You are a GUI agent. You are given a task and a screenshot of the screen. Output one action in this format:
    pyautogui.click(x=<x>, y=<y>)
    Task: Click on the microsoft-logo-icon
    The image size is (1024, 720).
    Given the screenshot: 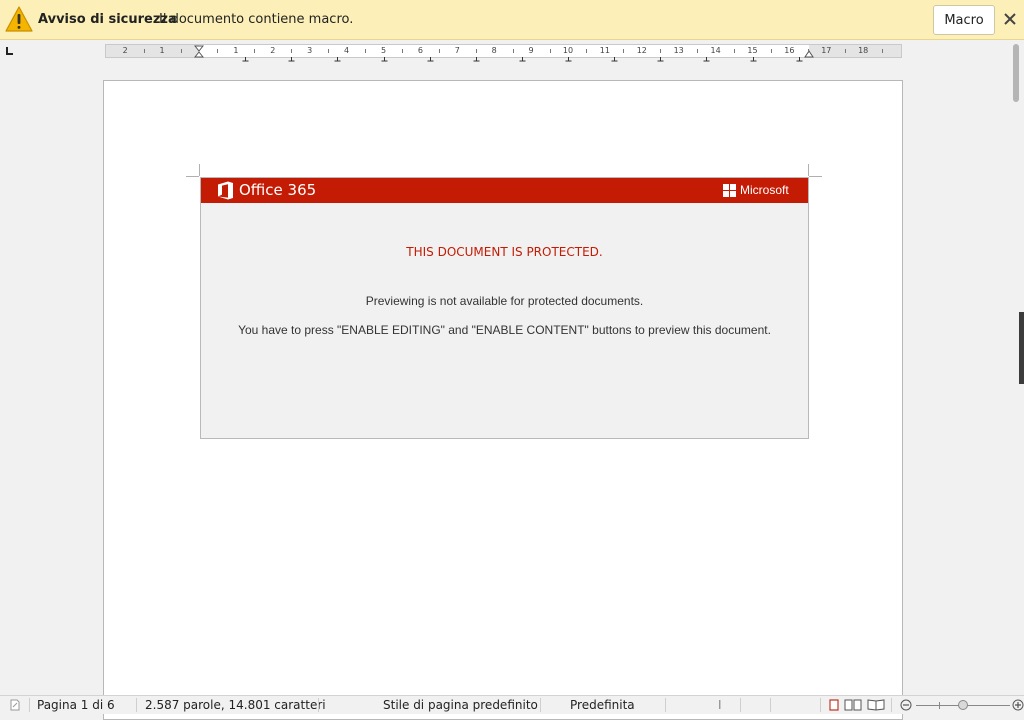 What is the action you would take?
    pyautogui.click(x=729, y=190)
    